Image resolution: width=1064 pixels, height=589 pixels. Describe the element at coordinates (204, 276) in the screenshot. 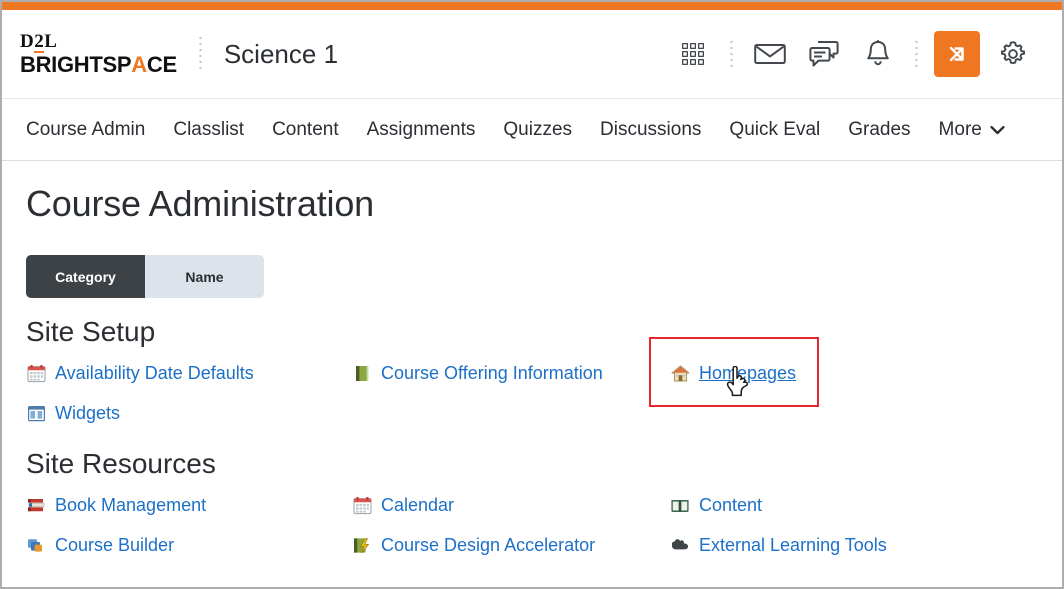

I see `toggle-name: Name` at that location.